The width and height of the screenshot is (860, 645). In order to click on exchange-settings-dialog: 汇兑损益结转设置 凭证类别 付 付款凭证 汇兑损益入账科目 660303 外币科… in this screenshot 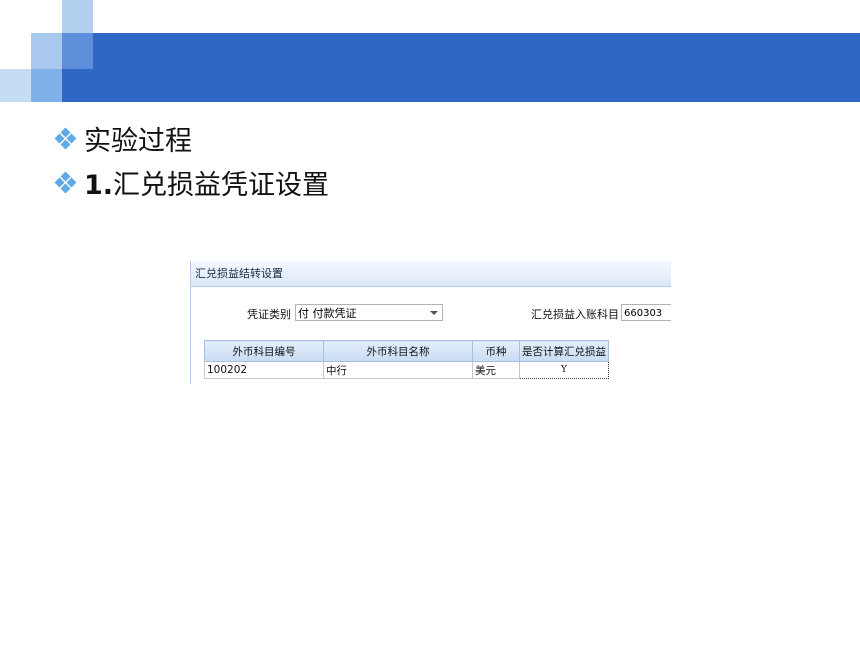, I will do `click(430, 322)`.